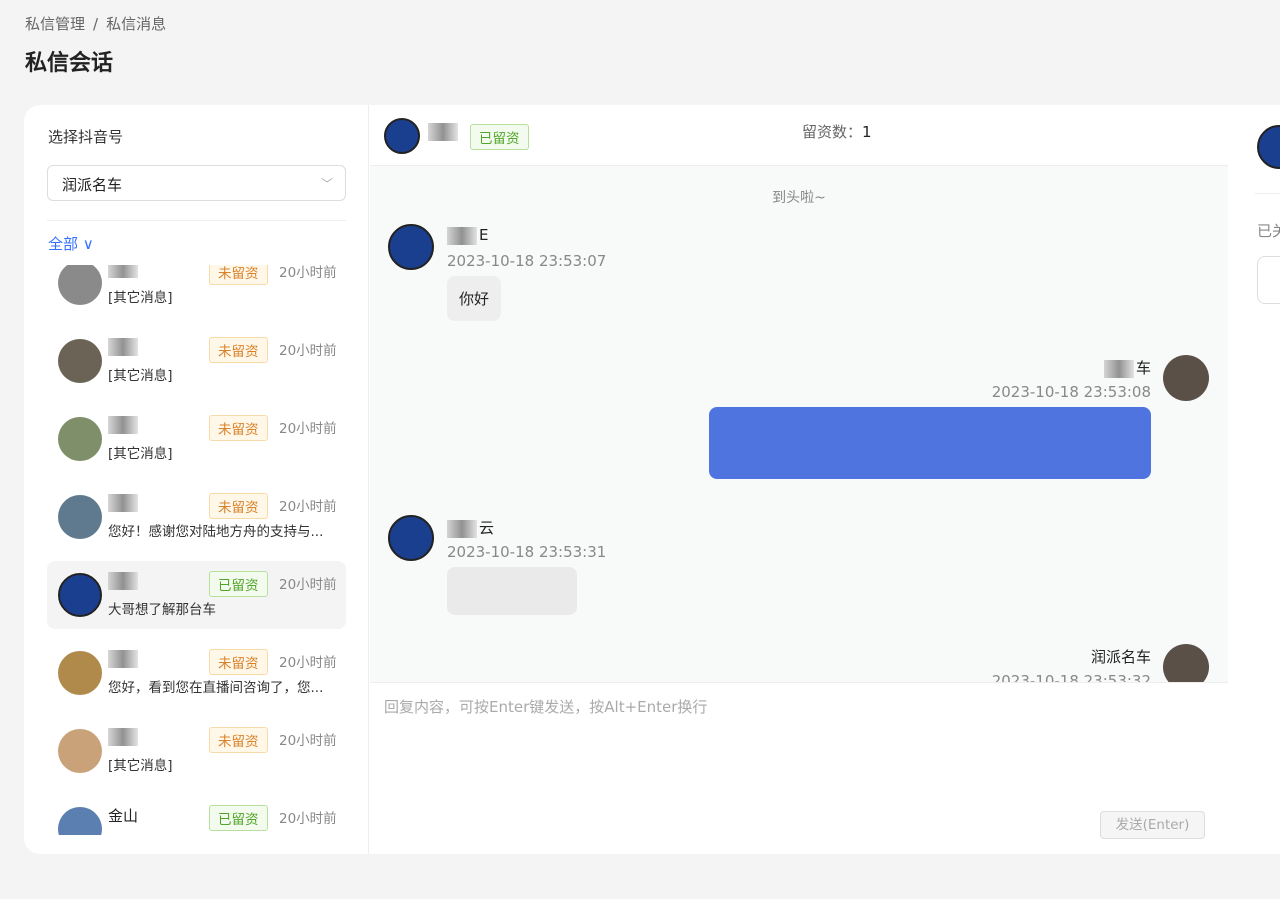 This screenshot has height=899, width=1280. I want to click on filter-dropdown: 全部 ∨, so click(71, 243).